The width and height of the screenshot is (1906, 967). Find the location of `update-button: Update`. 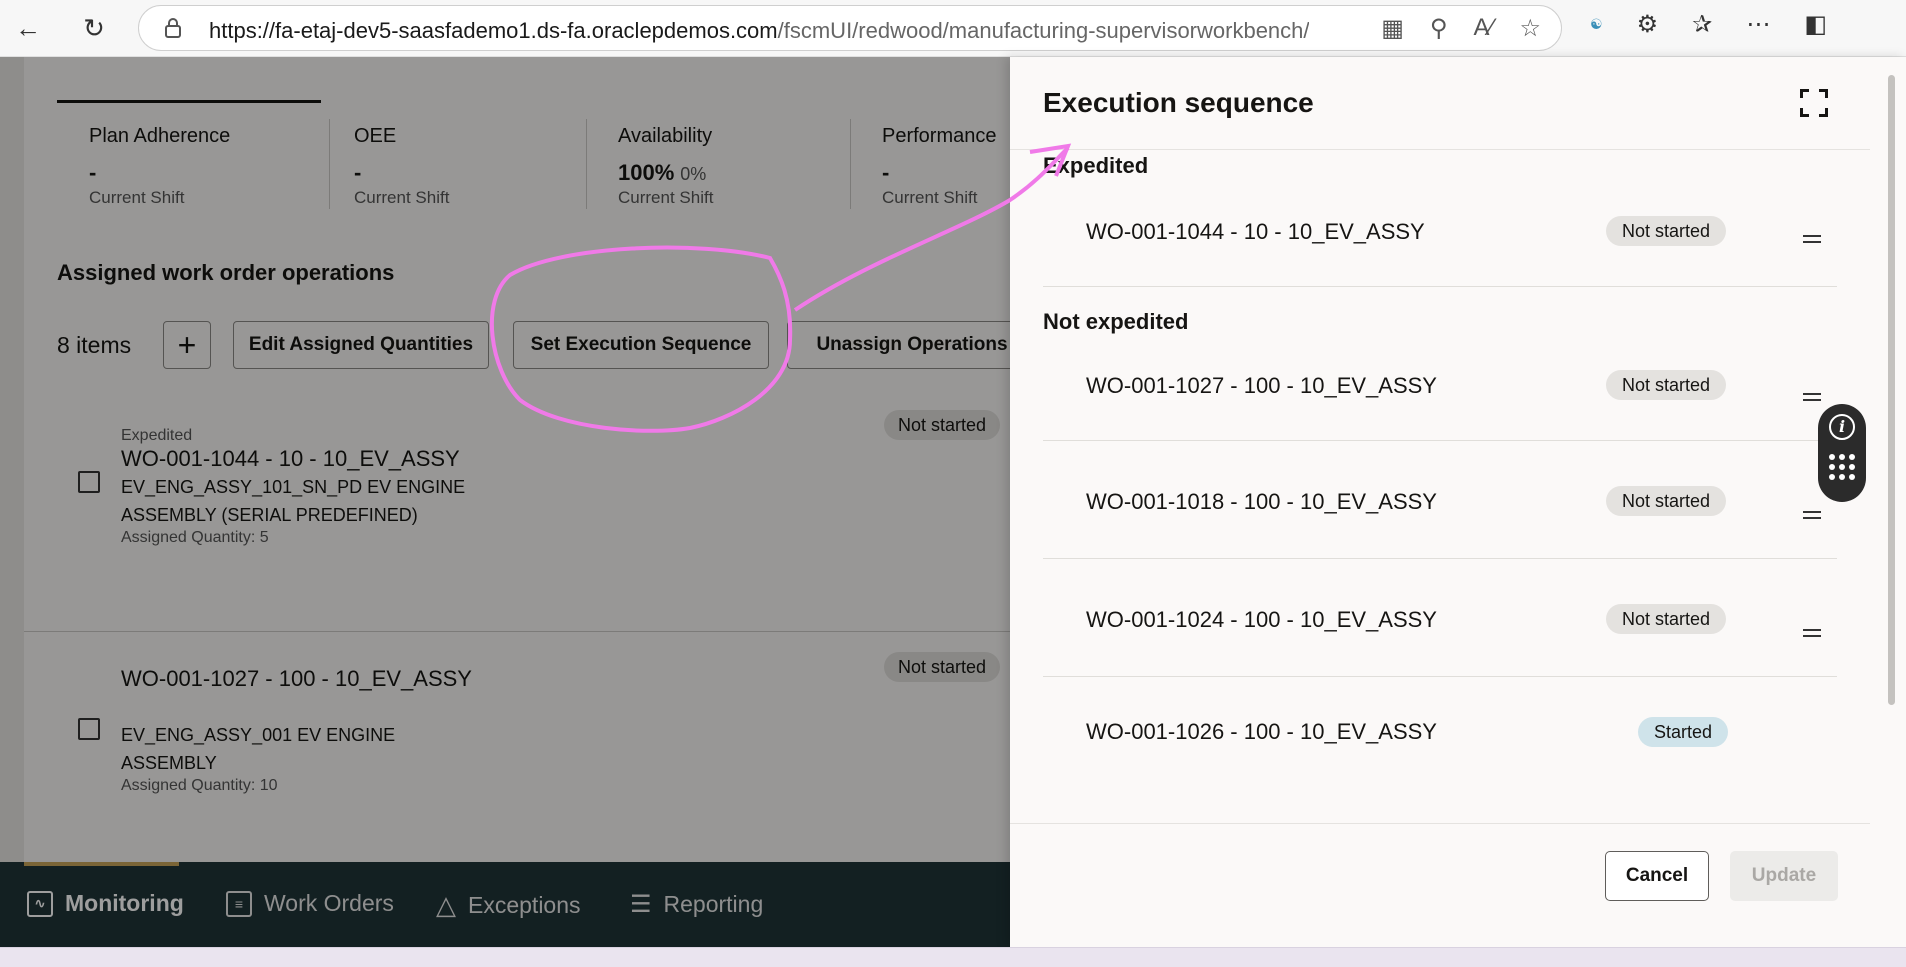

update-button: Update is located at coordinates (1784, 876).